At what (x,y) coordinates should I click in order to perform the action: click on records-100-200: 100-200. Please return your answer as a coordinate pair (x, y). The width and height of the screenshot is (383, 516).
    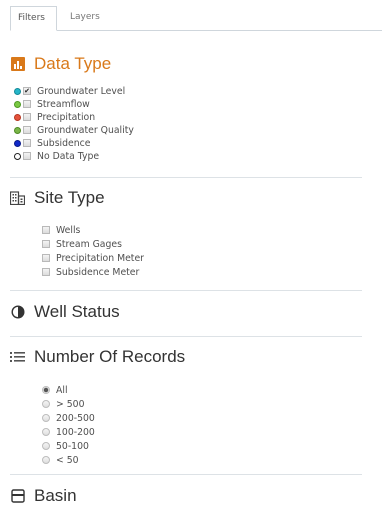
    Looking at the image, I should click on (68, 432).